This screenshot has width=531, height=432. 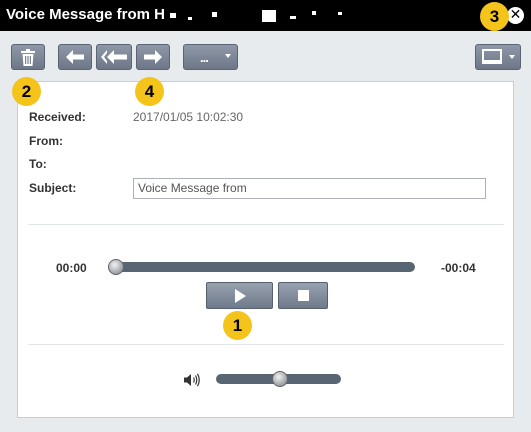 What do you see at coordinates (57, 117) in the screenshot?
I see `received-label: Received:` at bounding box center [57, 117].